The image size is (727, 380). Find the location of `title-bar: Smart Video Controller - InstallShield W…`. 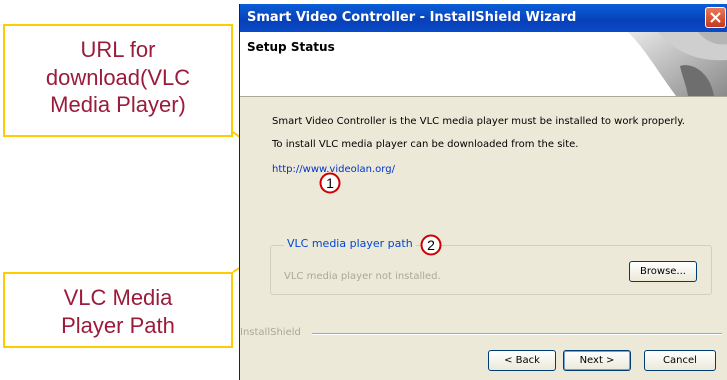

title-bar: Smart Video Controller - InstallShield W… is located at coordinates (483, 18).